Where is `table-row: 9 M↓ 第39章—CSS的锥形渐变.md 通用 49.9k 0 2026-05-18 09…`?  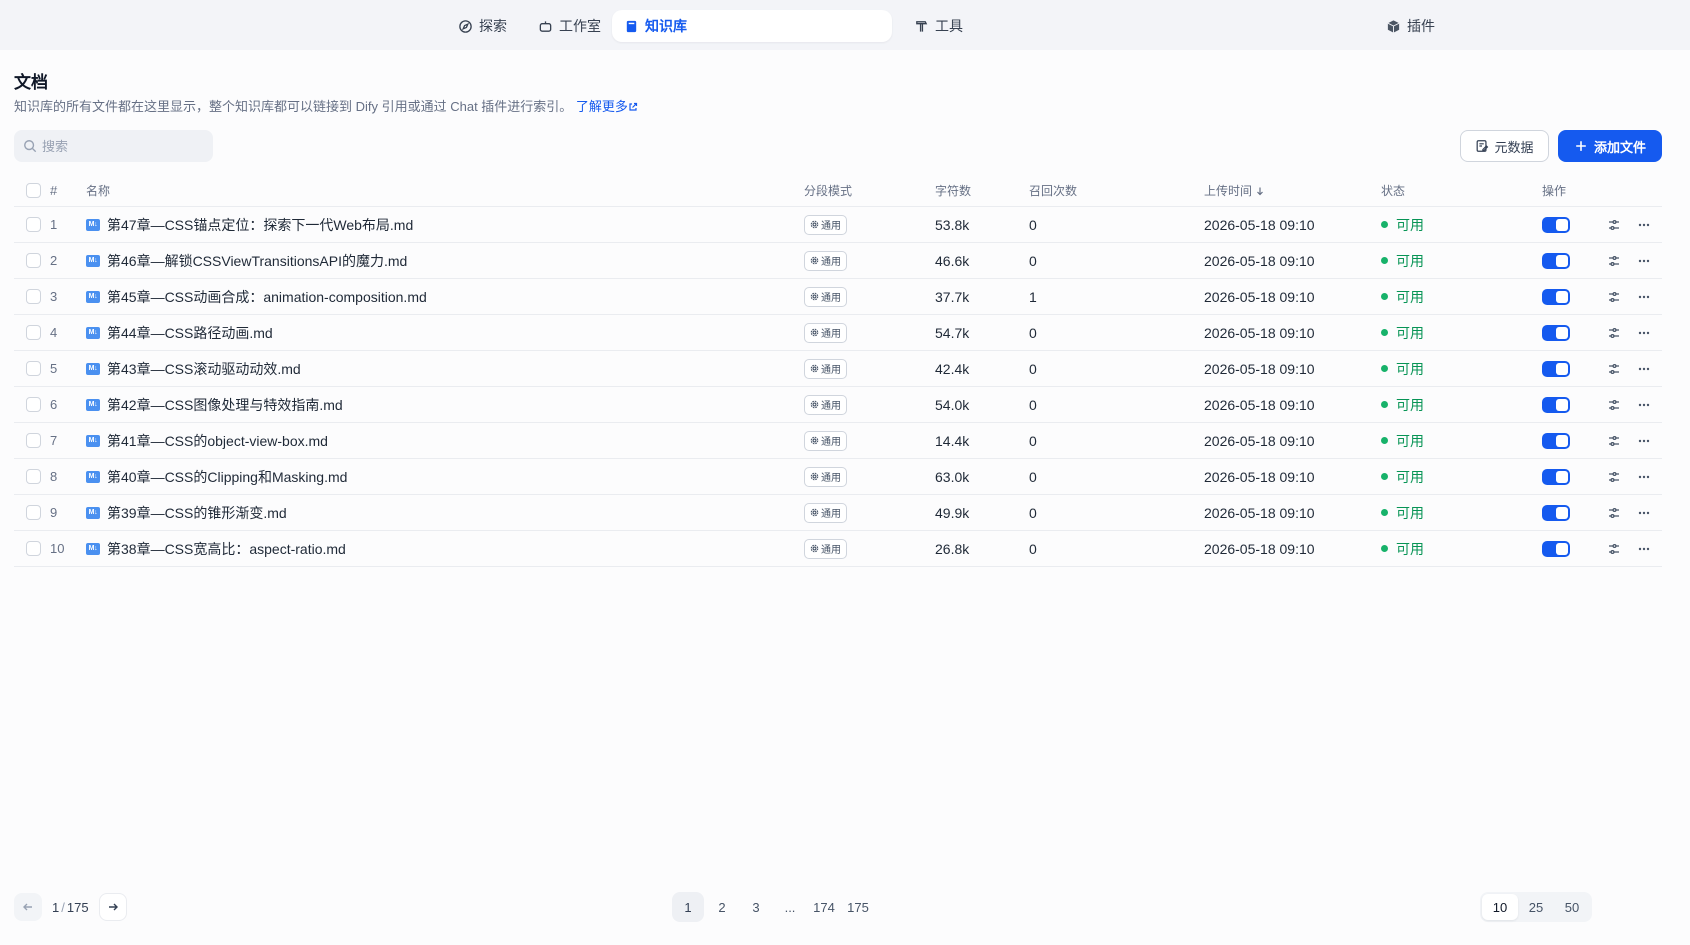
table-row: 9 M↓ 第39章—CSS的锥形渐变.md 通用 49.9k 0 2026-05-18 09… is located at coordinates (838, 513).